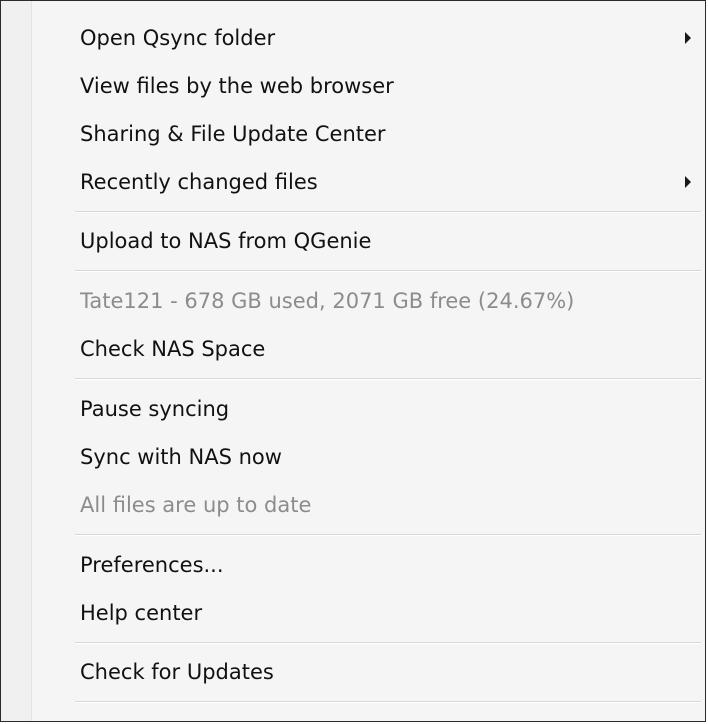 The image size is (708, 724). Describe the element at coordinates (353, 409) in the screenshot. I see `menu-item-pause-syncing: Pause syncing` at that location.